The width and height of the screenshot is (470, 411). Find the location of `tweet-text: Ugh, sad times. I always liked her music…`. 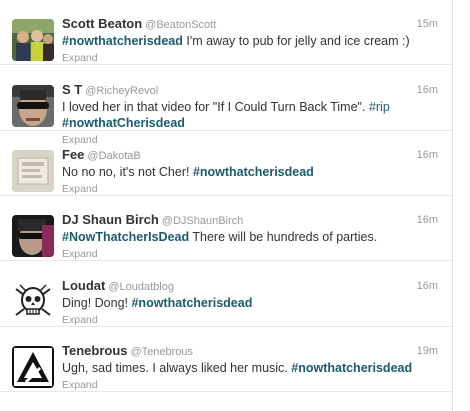

tweet-text: Ugh, sad times. I always liked her music… is located at coordinates (242, 368).